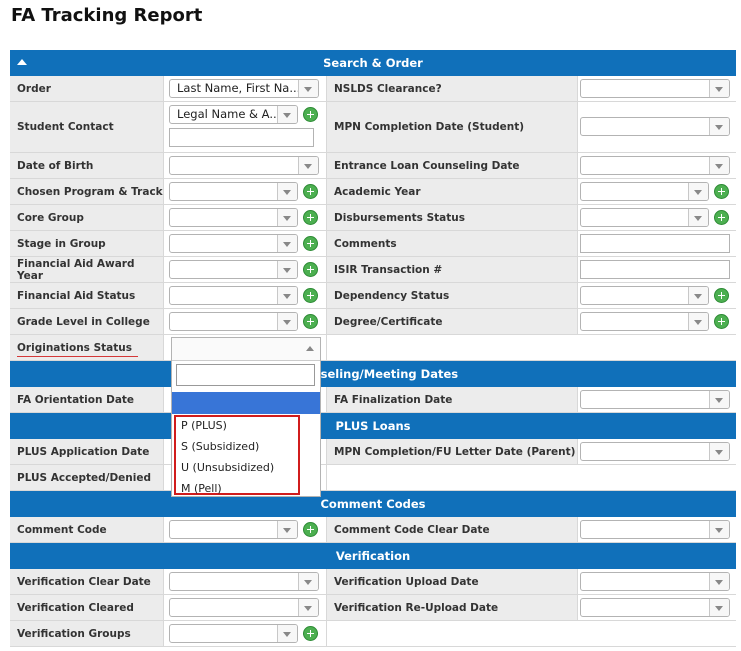 This screenshot has height=651, width=741. Describe the element at coordinates (452, 127) in the screenshot. I see `mpn-student-label: MPN Completion Date (Student)` at that location.